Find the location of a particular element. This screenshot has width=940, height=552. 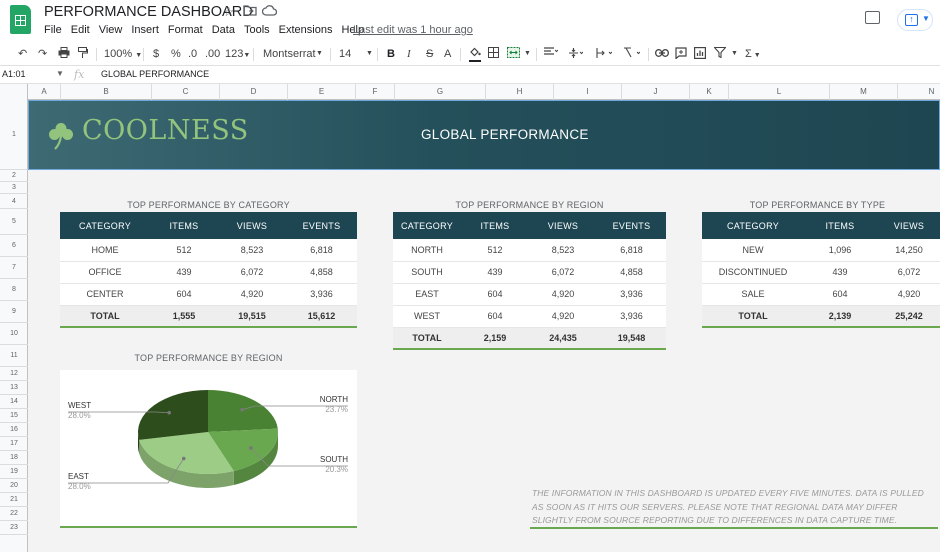

chart-icon is located at coordinates (700, 55).